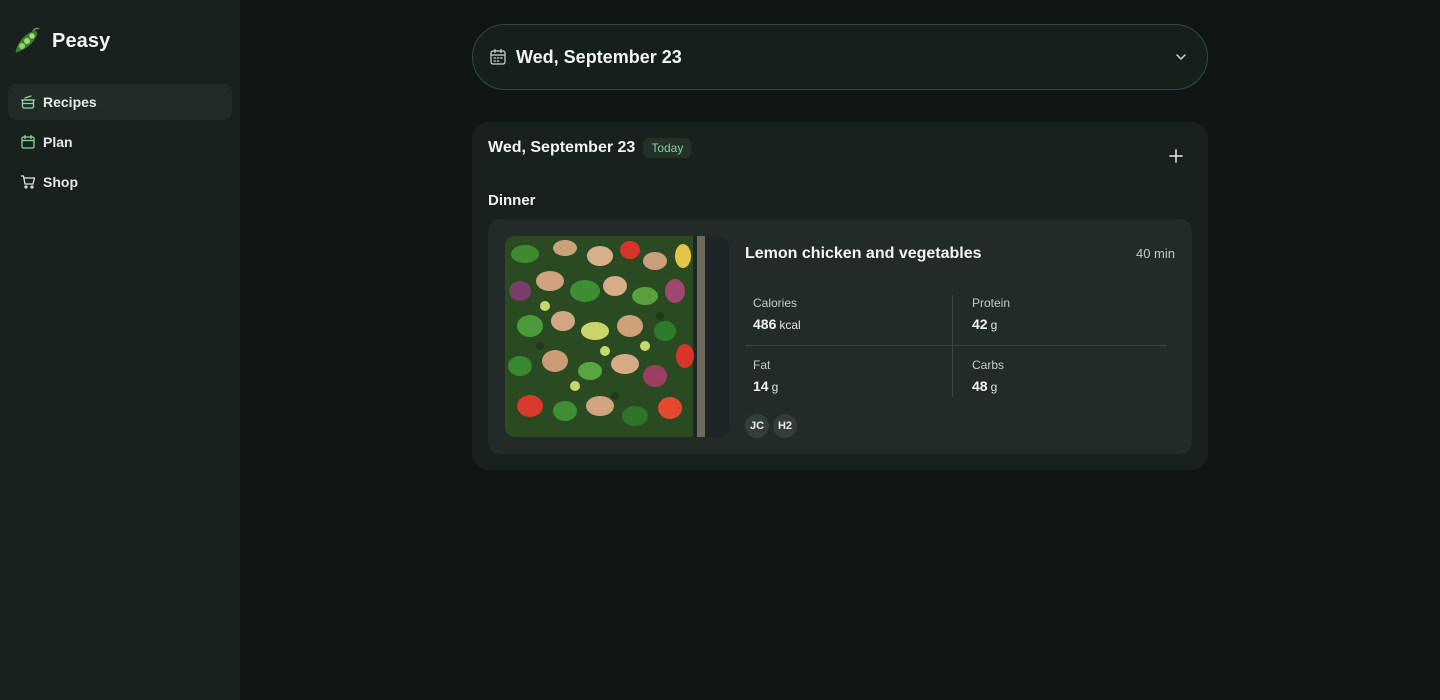 The height and width of the screenshot is (700, 1440). I want to click on nutrition-calories: Calories 486 kcal, so click(858, 321).